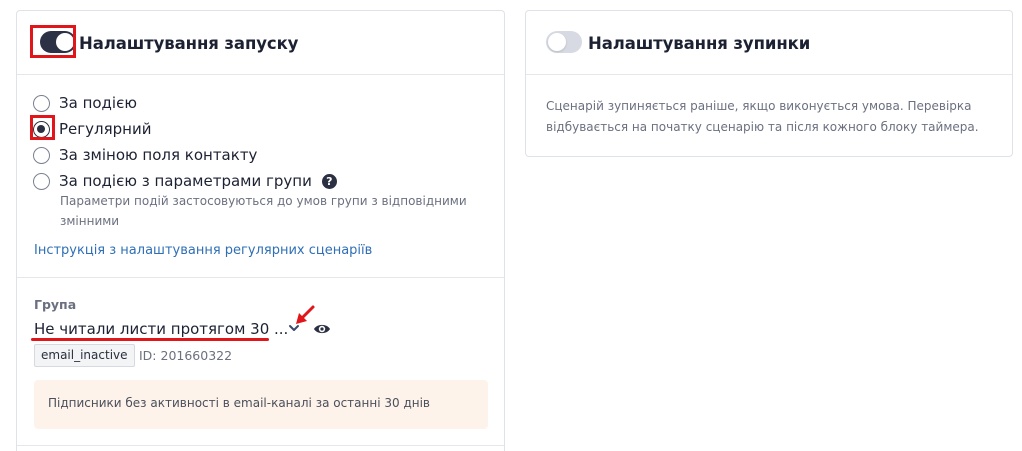 Image resolution: width=1022 pixels, height=451 pixels. What do you see at coordinates (55, 304) in the screenshot?
I see `group-field-label: Група` at bounding box center [55, 304].